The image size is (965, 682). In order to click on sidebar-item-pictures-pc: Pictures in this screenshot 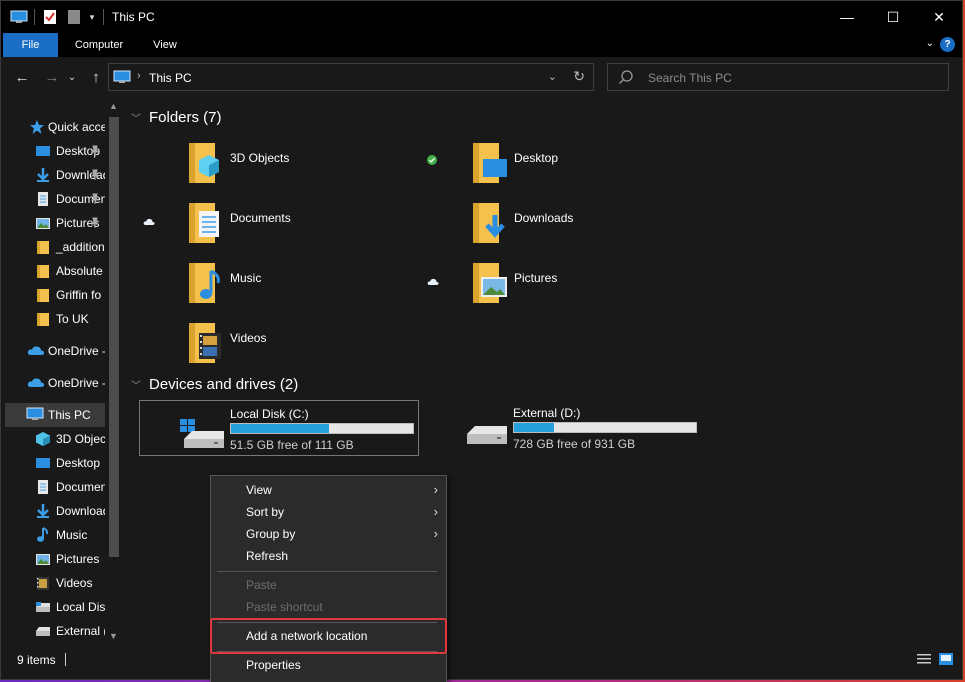, I will do `click(53, 559)`.